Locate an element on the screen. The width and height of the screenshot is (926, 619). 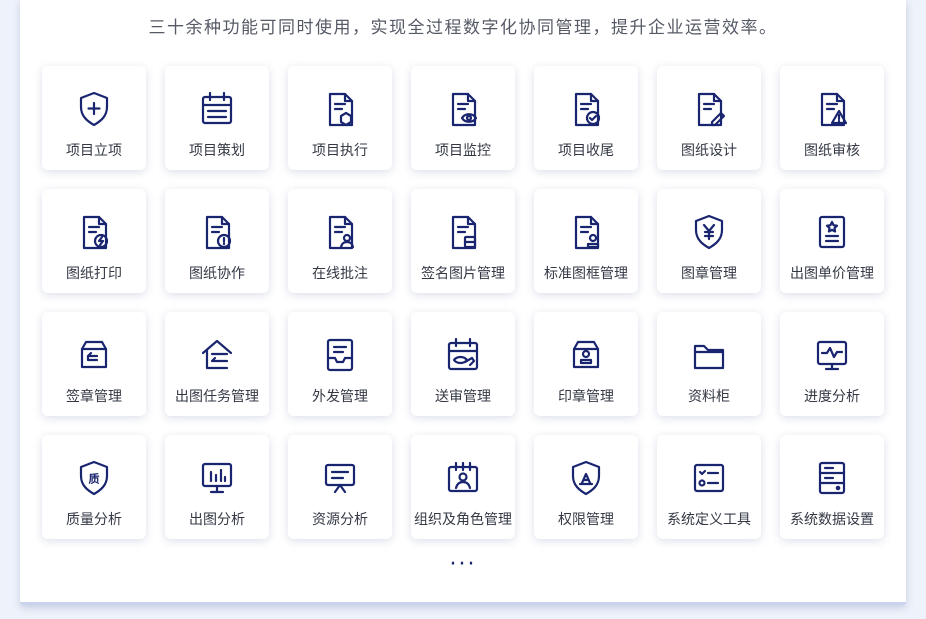
document-check-icon is located at coordinates (586, 109).